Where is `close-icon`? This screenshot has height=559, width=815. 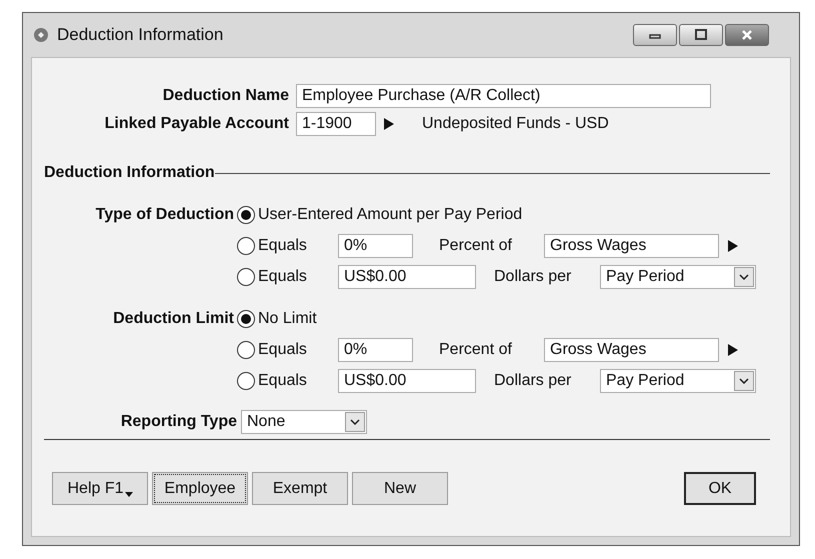 close-icon is located at coordinates (747, 35).